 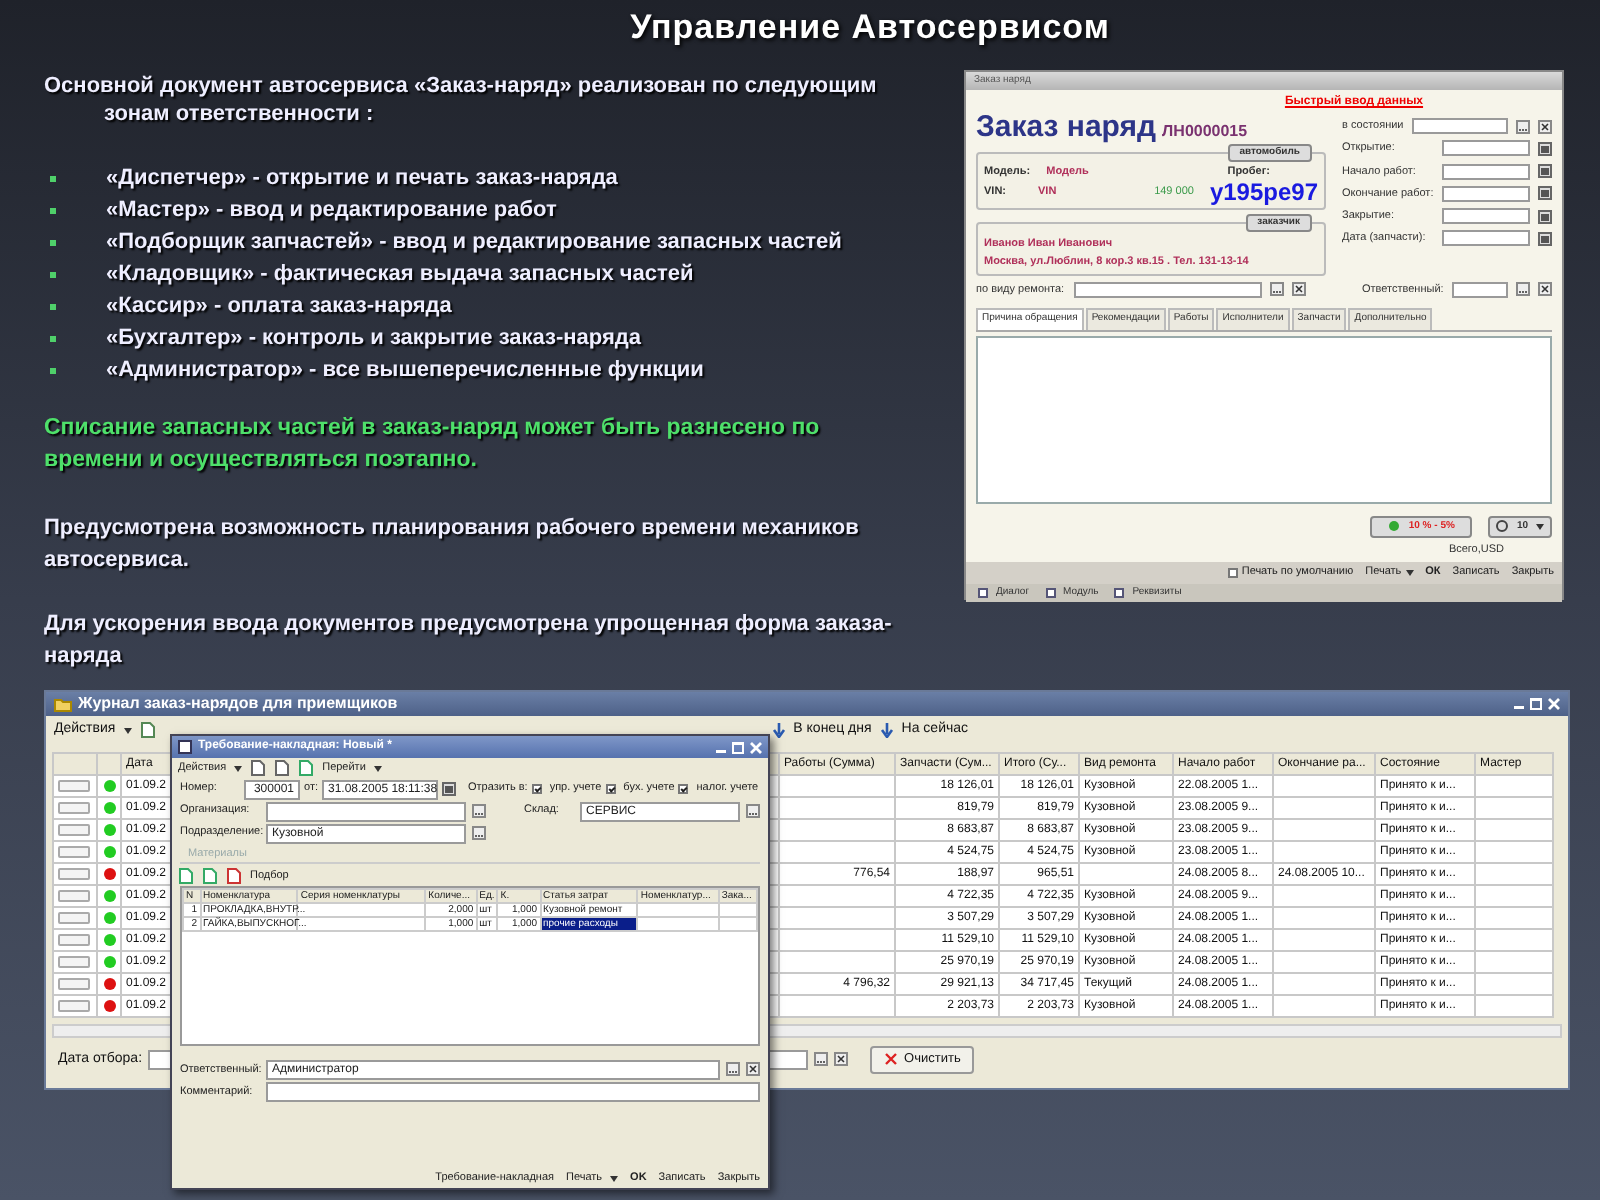 I want to click on role-item: «Подборщик запчастей» - ввод и редактирование запасных частей, so click(x=474, y=242).